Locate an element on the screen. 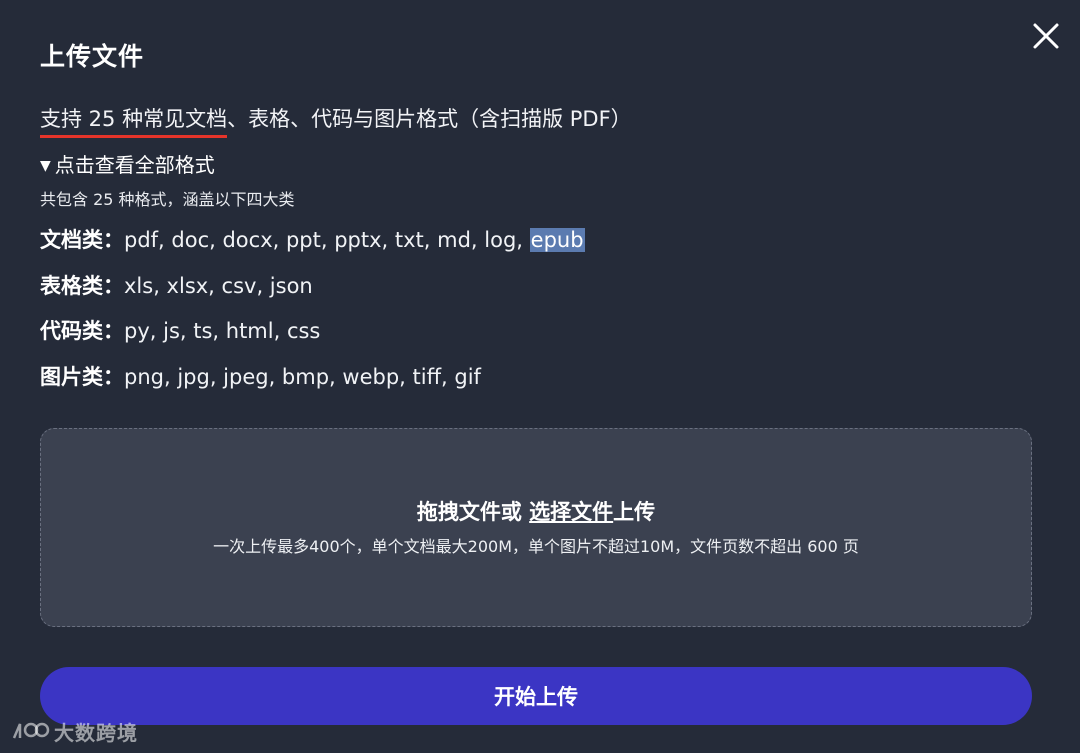 The width and height of the screenshot is (1080, 753). dropzone-suffix: 上传 is located at coordinates (634, 512).